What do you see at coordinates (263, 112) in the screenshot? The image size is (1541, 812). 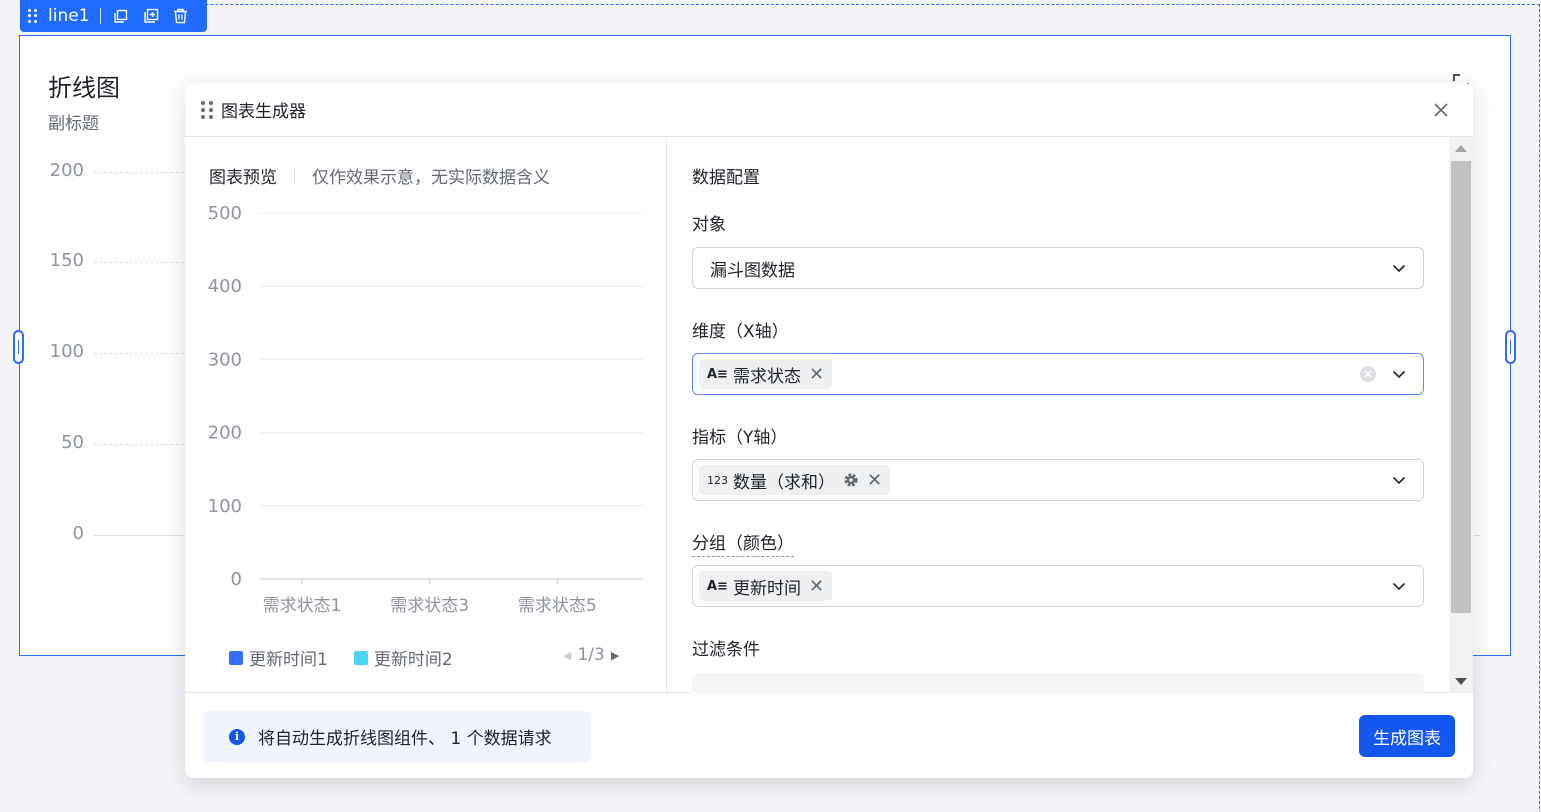 I see `dialog-title: 图表生成器` at bounding box center [263, 112].